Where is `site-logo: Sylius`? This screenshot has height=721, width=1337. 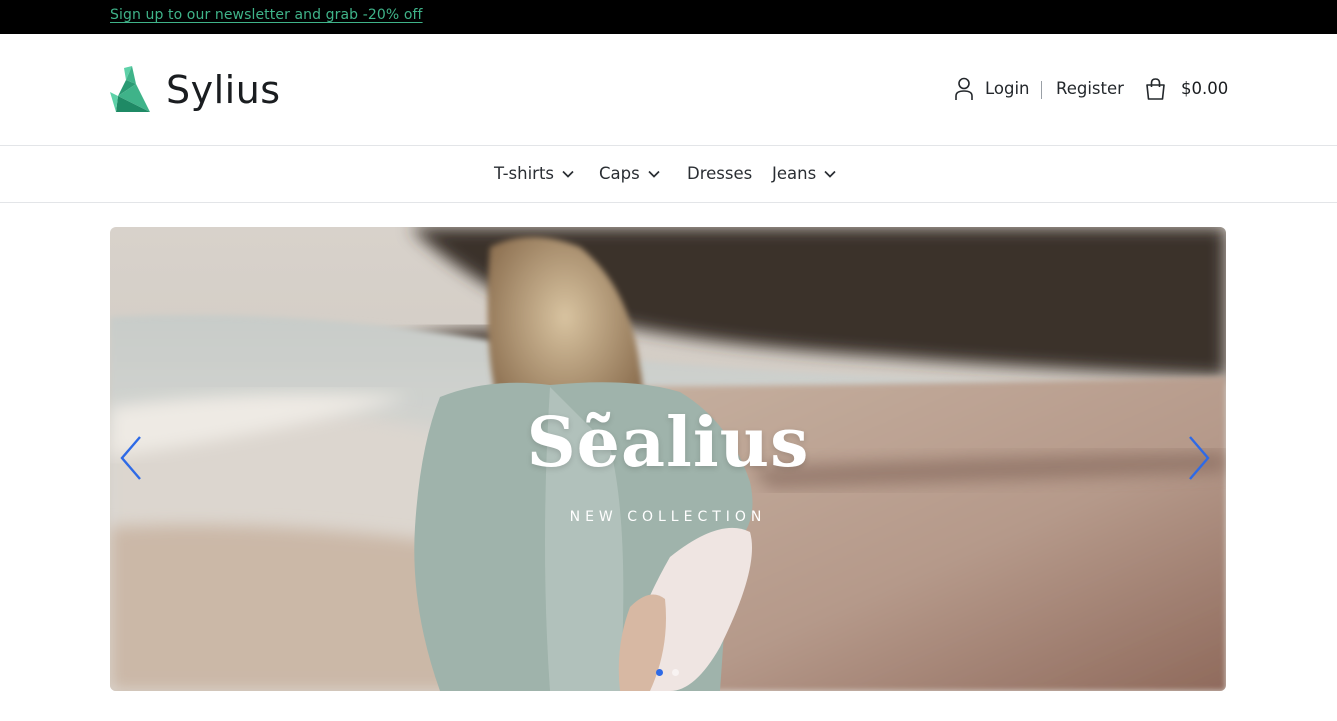
site-logo: Sylius is located at coordinates (195, 90).